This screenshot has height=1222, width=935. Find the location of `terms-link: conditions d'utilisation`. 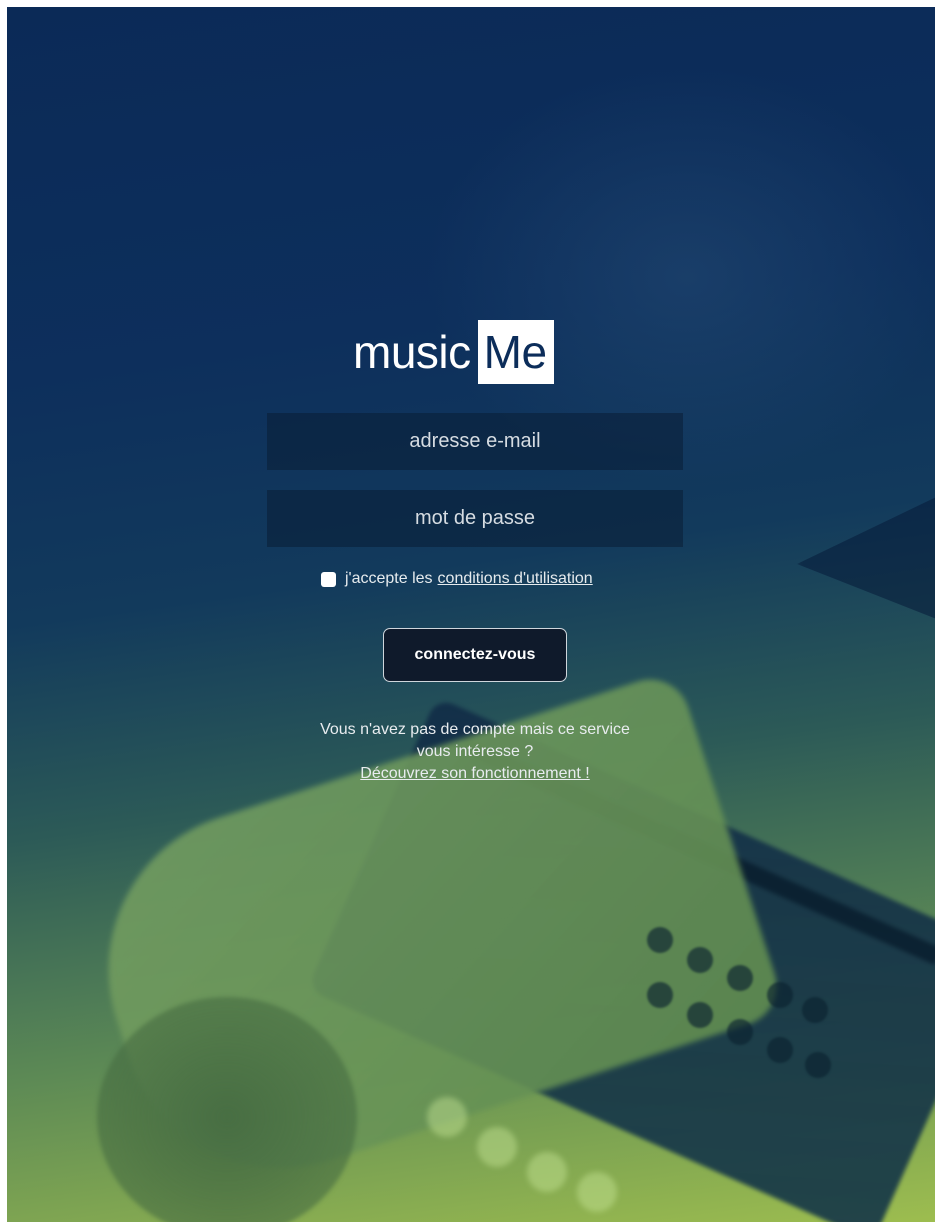

terms-link: conditions d'utilisation is located at coordinates (515, 579).